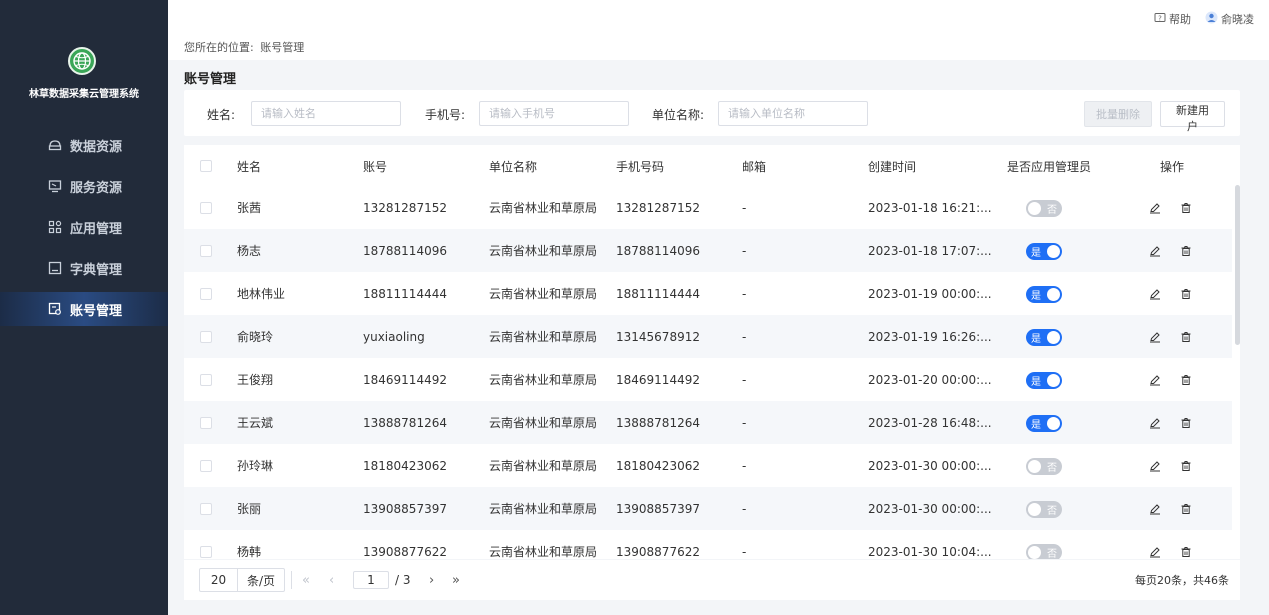 The height and width of the screenshot is (615, 1269). Describe the element at coordinates (242, 580) in the screenshot. I see `page-size-select: 20 条/页` at that location.